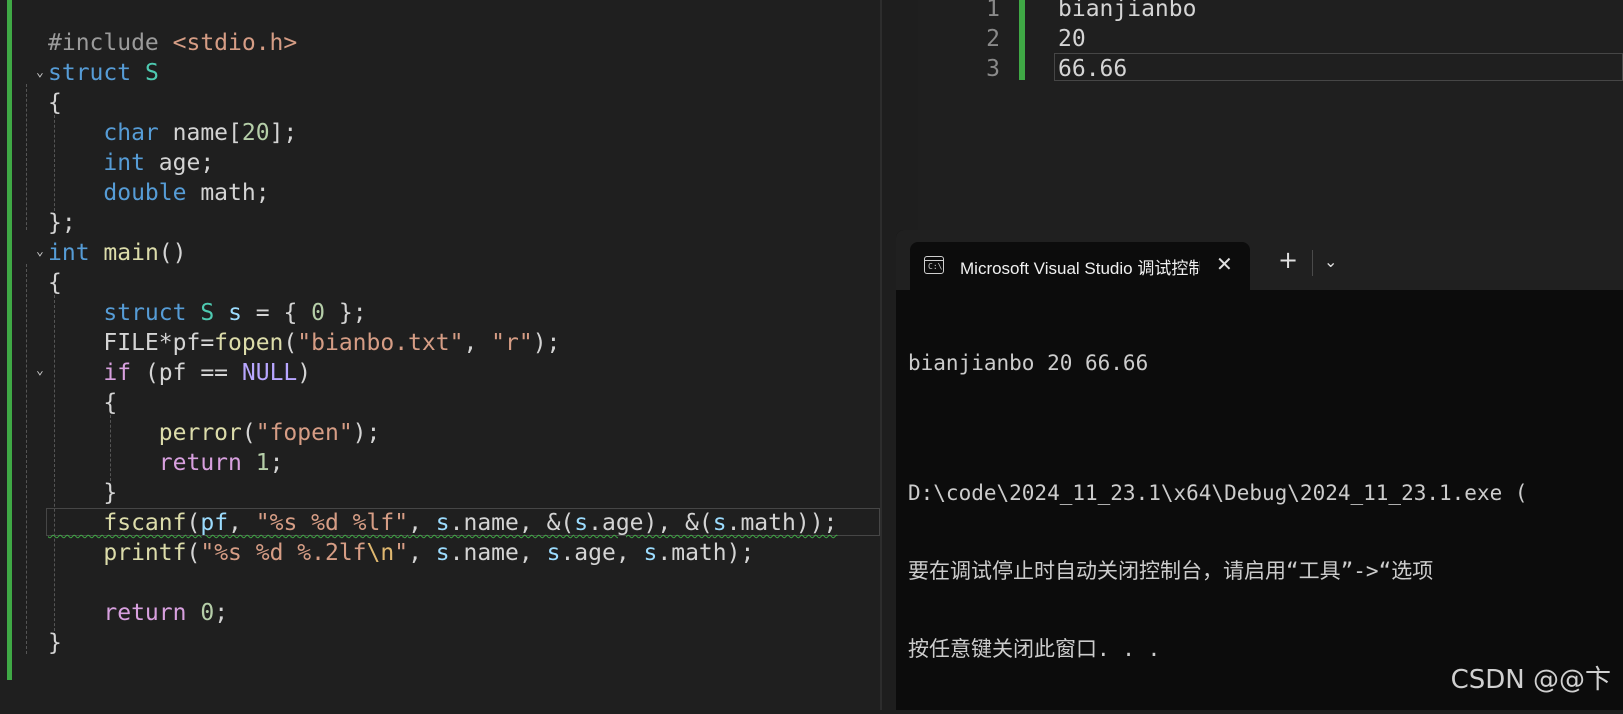 This screenshot has height=714, width=1623. Describe the element at coordinates (442, 133) in the screenshot. I see `code-line: char name[20];` at that location.